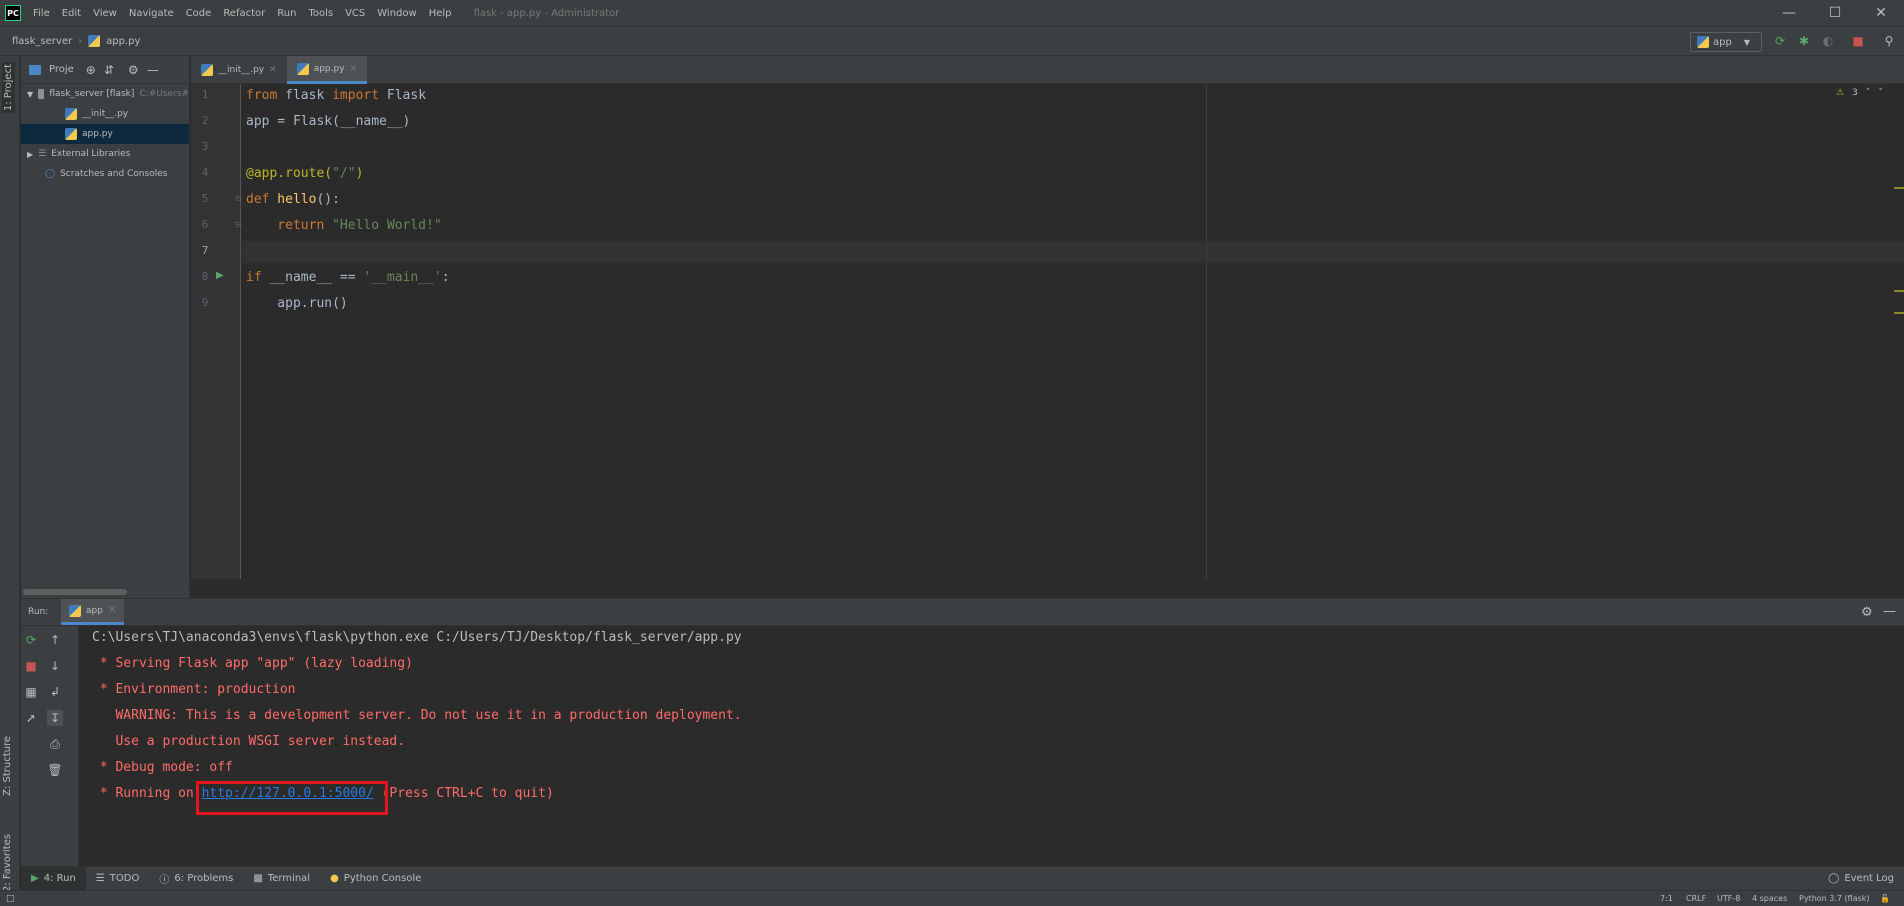  I want to click on tab-favorites-label: 2: Favorites, so click(7, 863).